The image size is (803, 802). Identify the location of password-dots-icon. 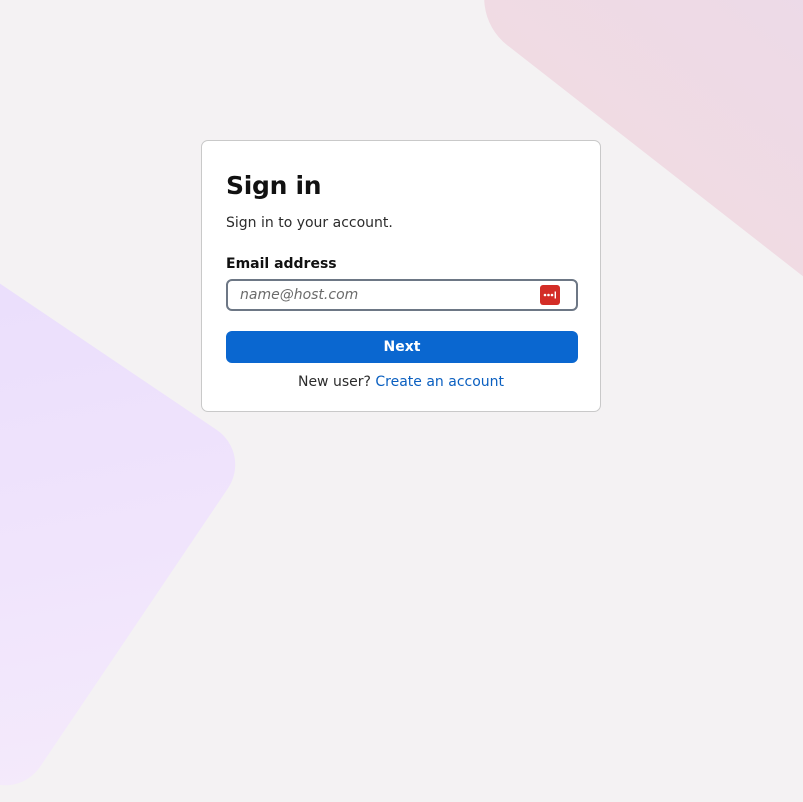
(549, 295).